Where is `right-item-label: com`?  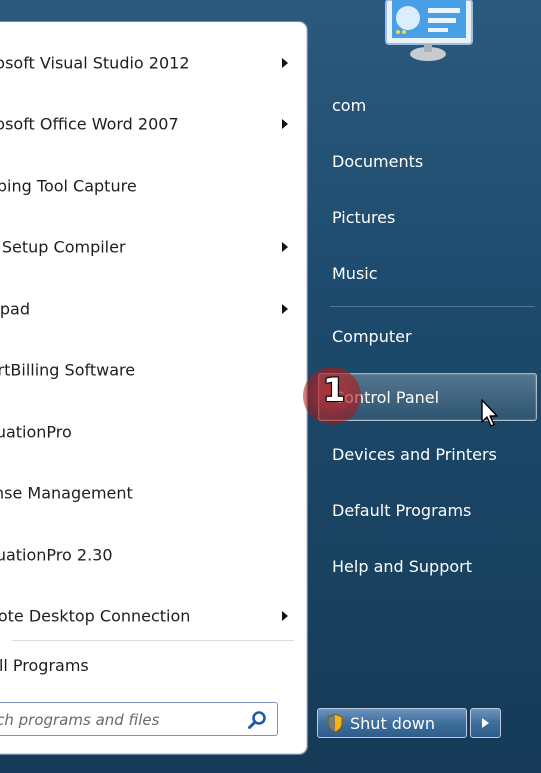
right-item-label: com is located at coordinates (349, 105).